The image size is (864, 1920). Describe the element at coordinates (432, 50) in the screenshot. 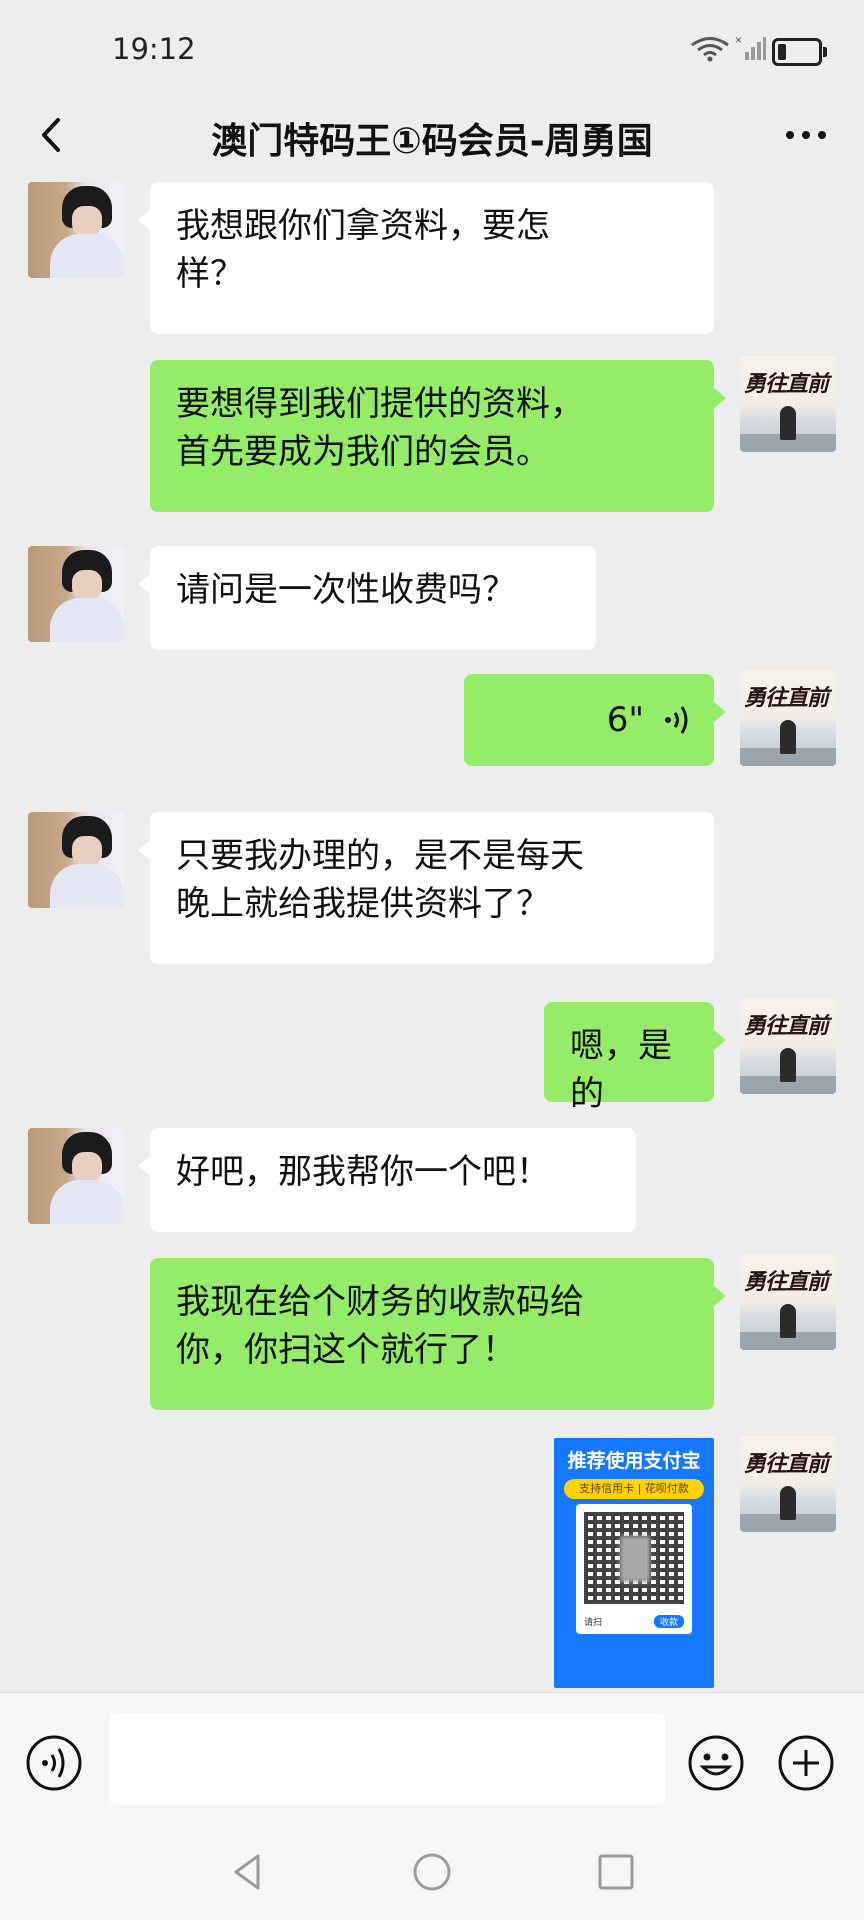

I see `status-bar: 19:12 ×` at that location.